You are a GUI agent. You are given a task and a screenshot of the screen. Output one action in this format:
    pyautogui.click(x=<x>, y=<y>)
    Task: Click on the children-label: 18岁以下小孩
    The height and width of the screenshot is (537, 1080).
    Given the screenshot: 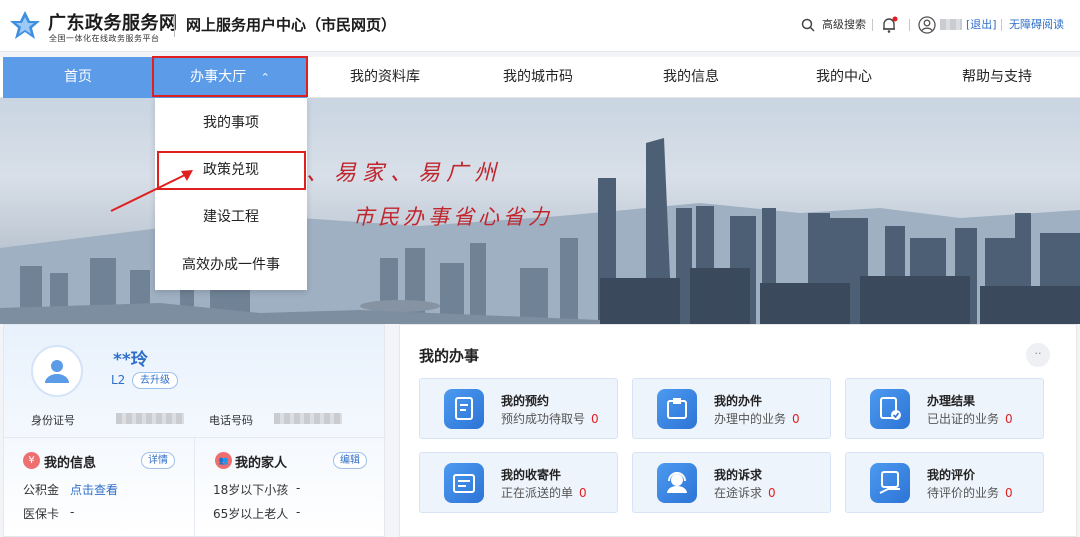 What is the action you would take?
    pyautogui.click(x=251, y=490)
    